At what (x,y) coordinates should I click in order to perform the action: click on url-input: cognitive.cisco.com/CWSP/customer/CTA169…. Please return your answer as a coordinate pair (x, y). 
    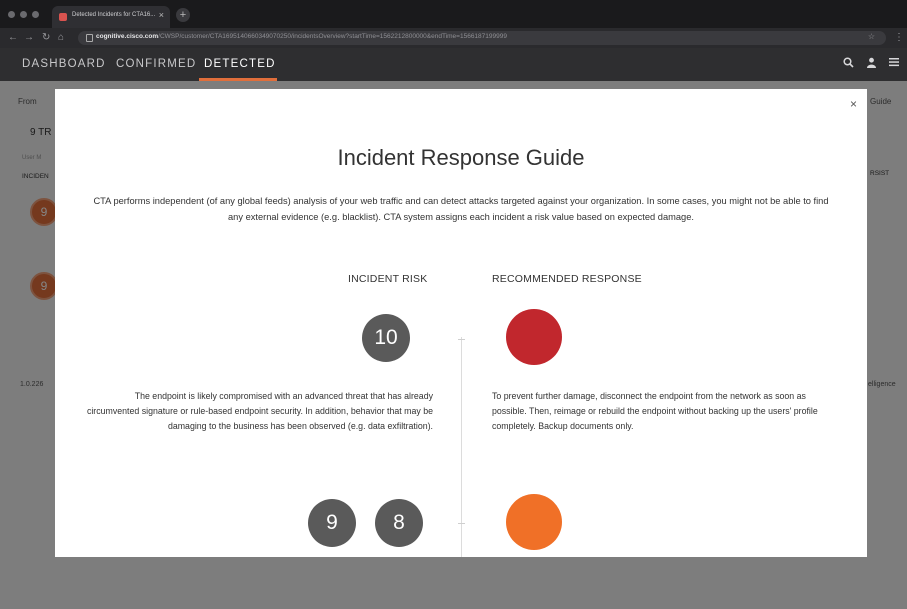
    Looking at the image, I should click on (482, 38).